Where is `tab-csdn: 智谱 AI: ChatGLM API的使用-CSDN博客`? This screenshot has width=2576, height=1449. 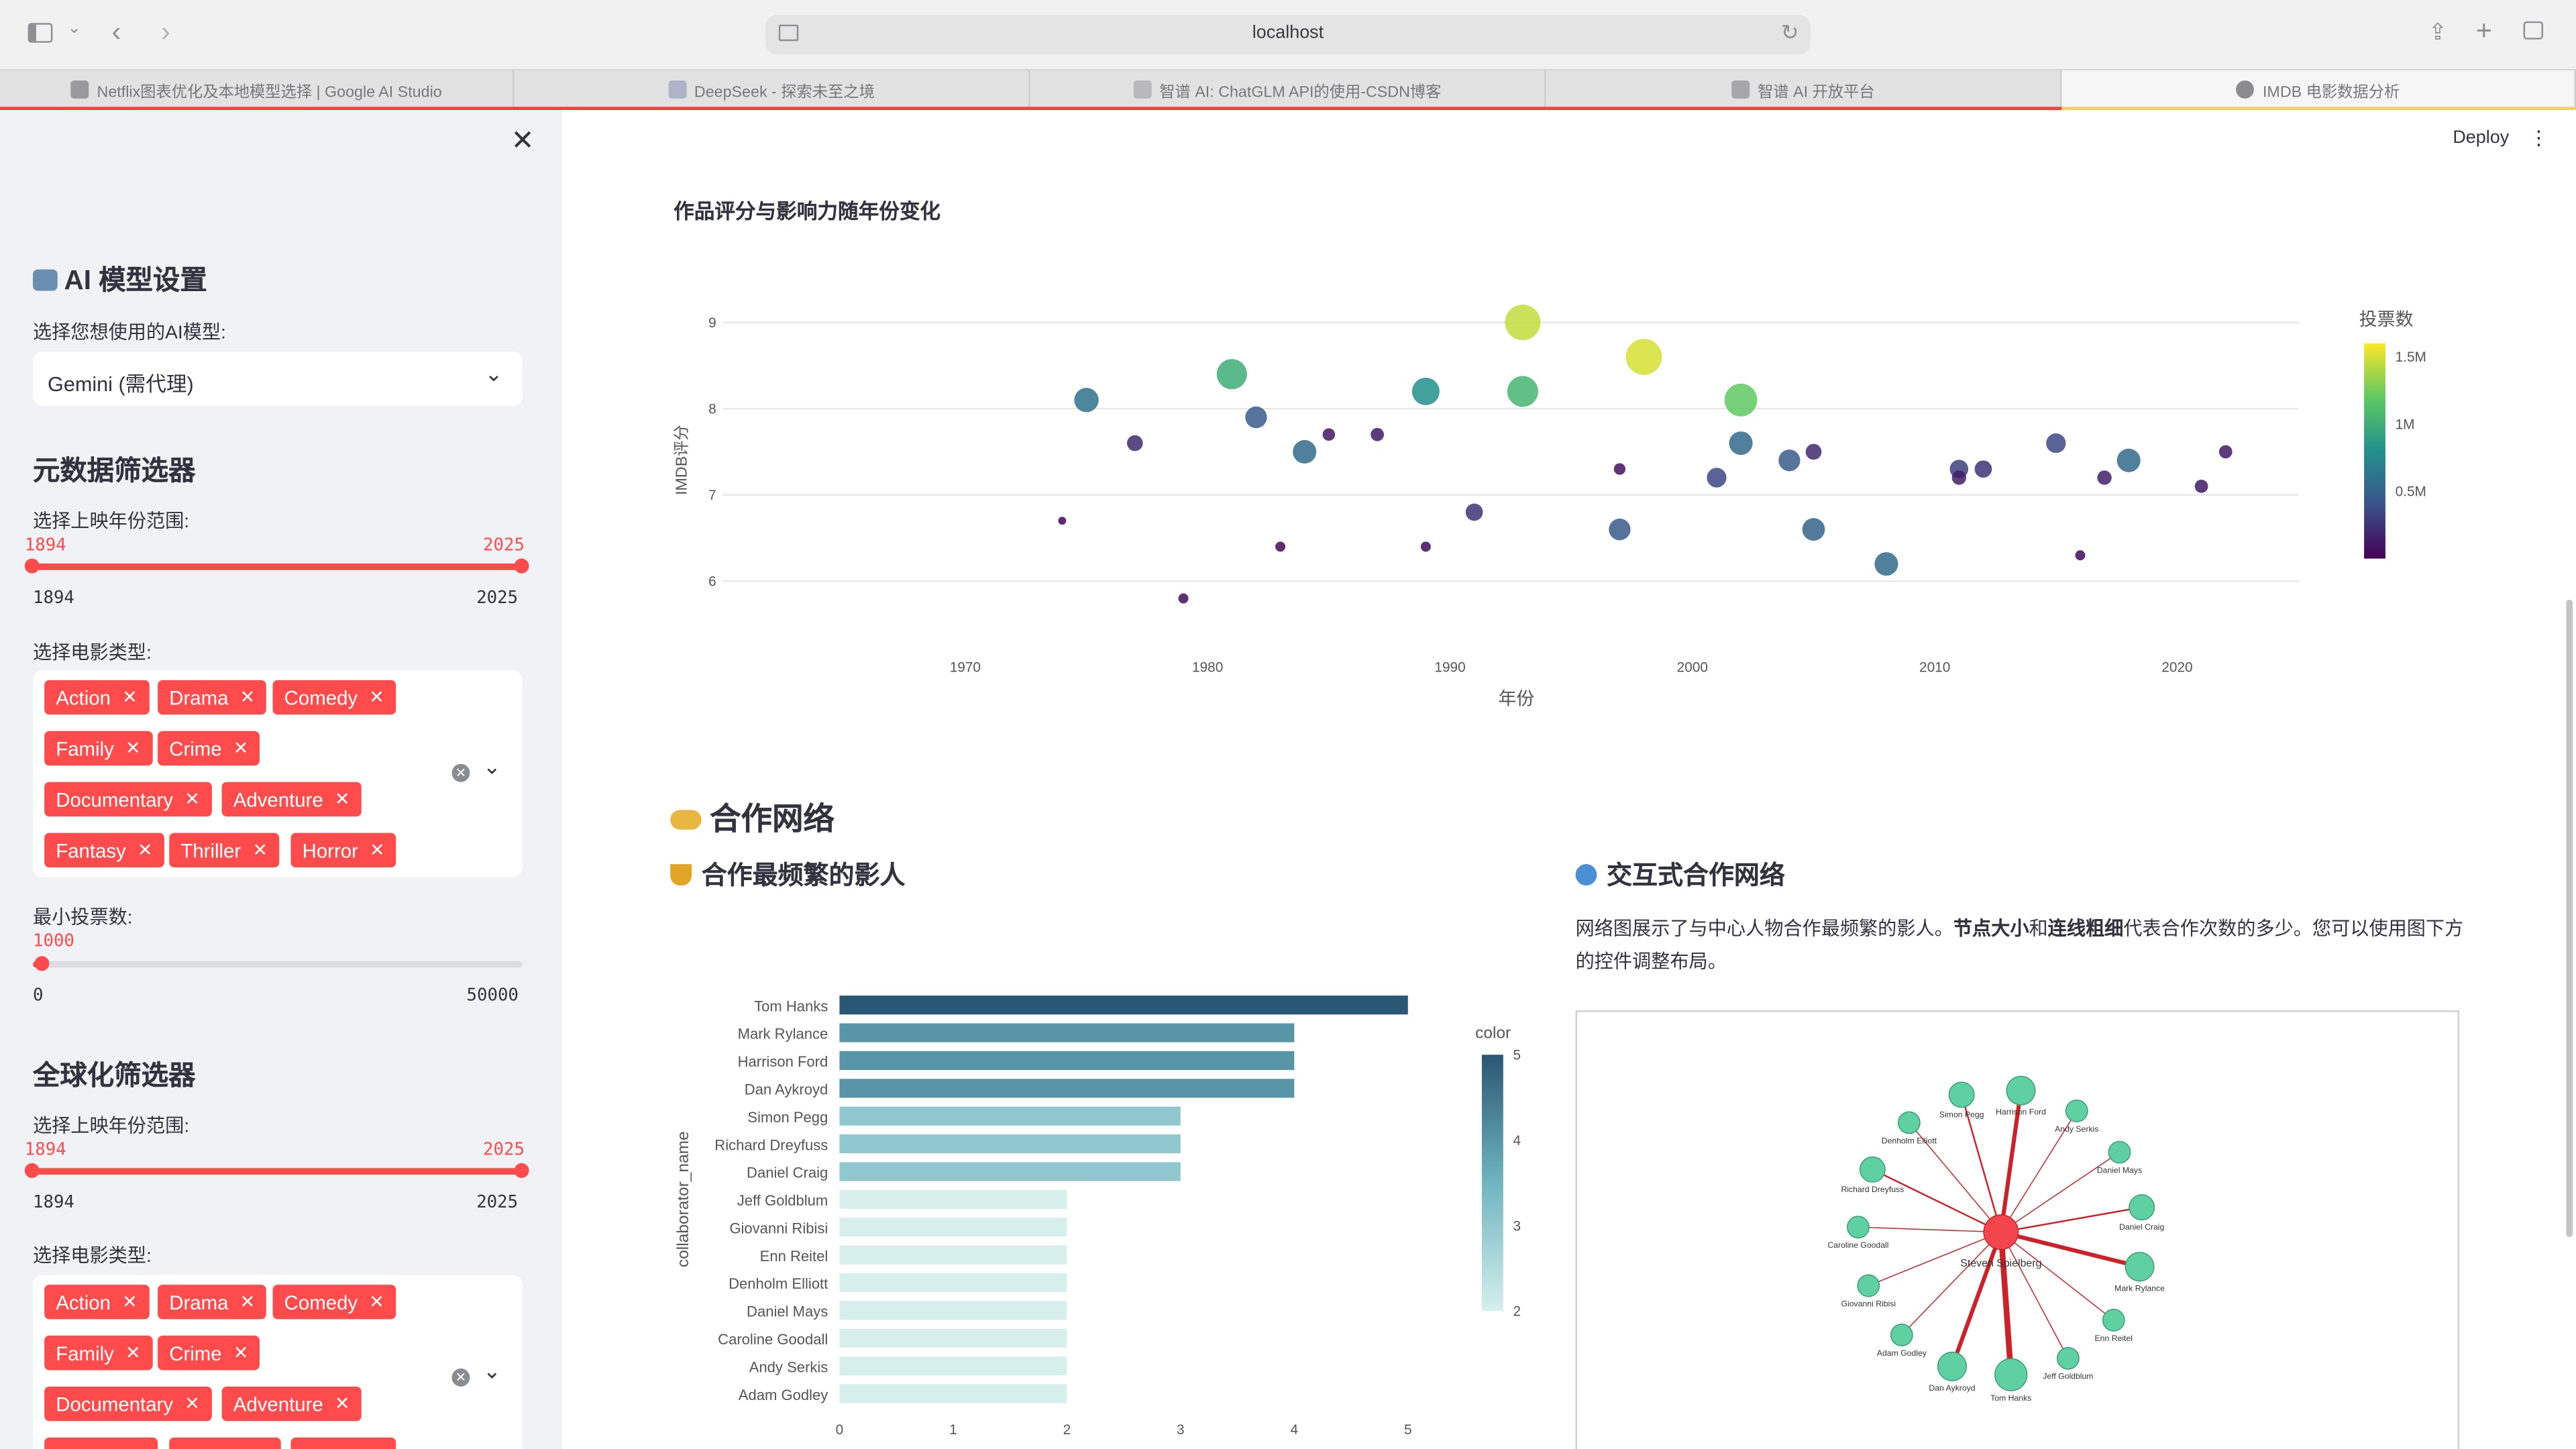 tab-csdn: 智谱 AI: ChatGLM API的使用-CSDN博客 is located at coordinates (1288, 89).